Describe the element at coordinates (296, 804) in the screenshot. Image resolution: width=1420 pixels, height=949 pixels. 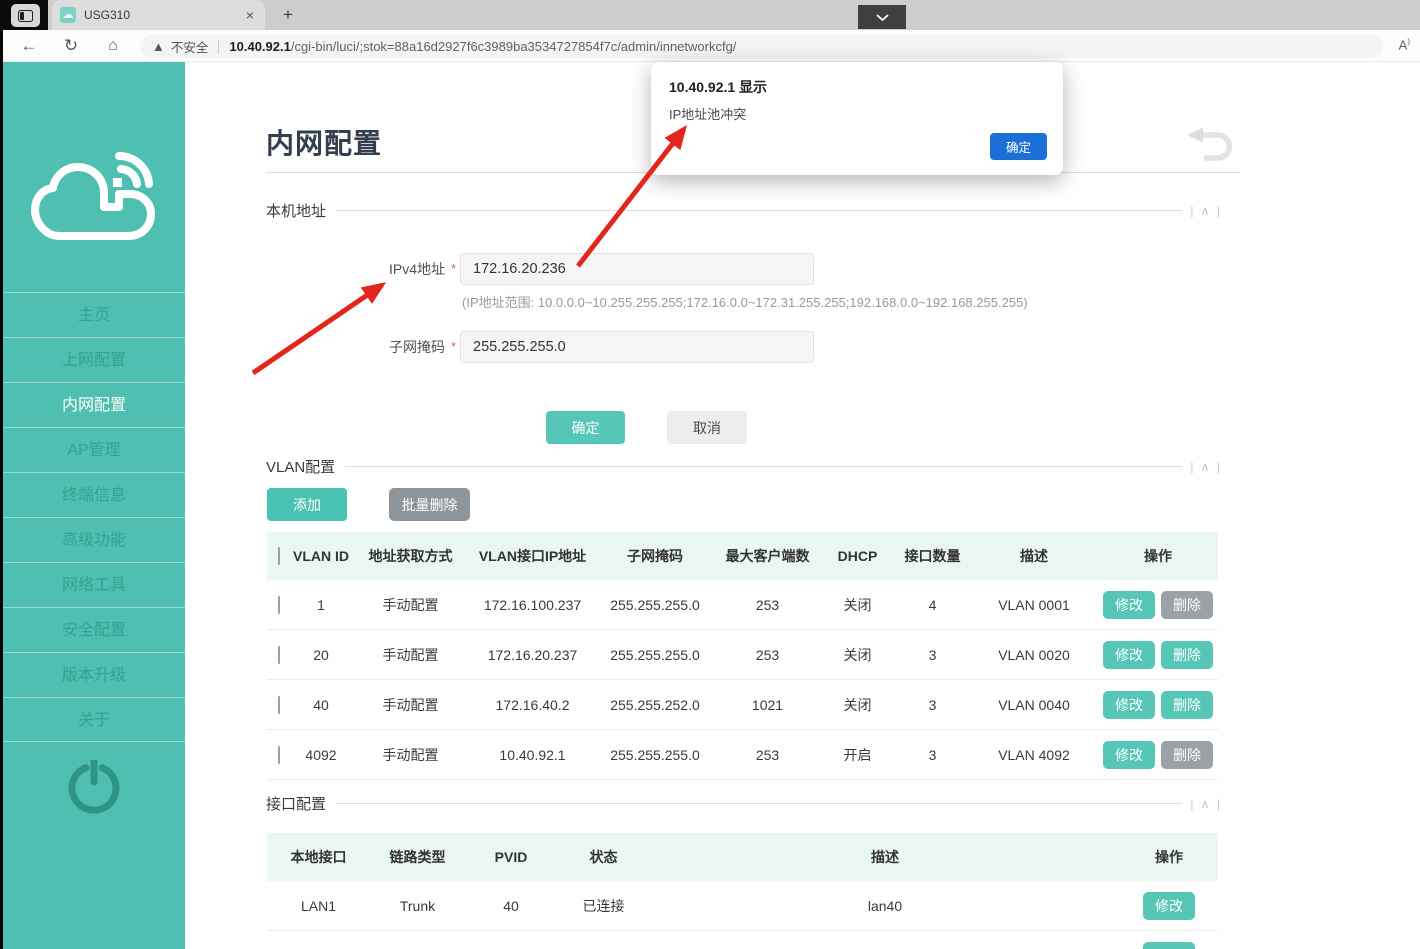
I see `section-label: 接口配置` at that location.